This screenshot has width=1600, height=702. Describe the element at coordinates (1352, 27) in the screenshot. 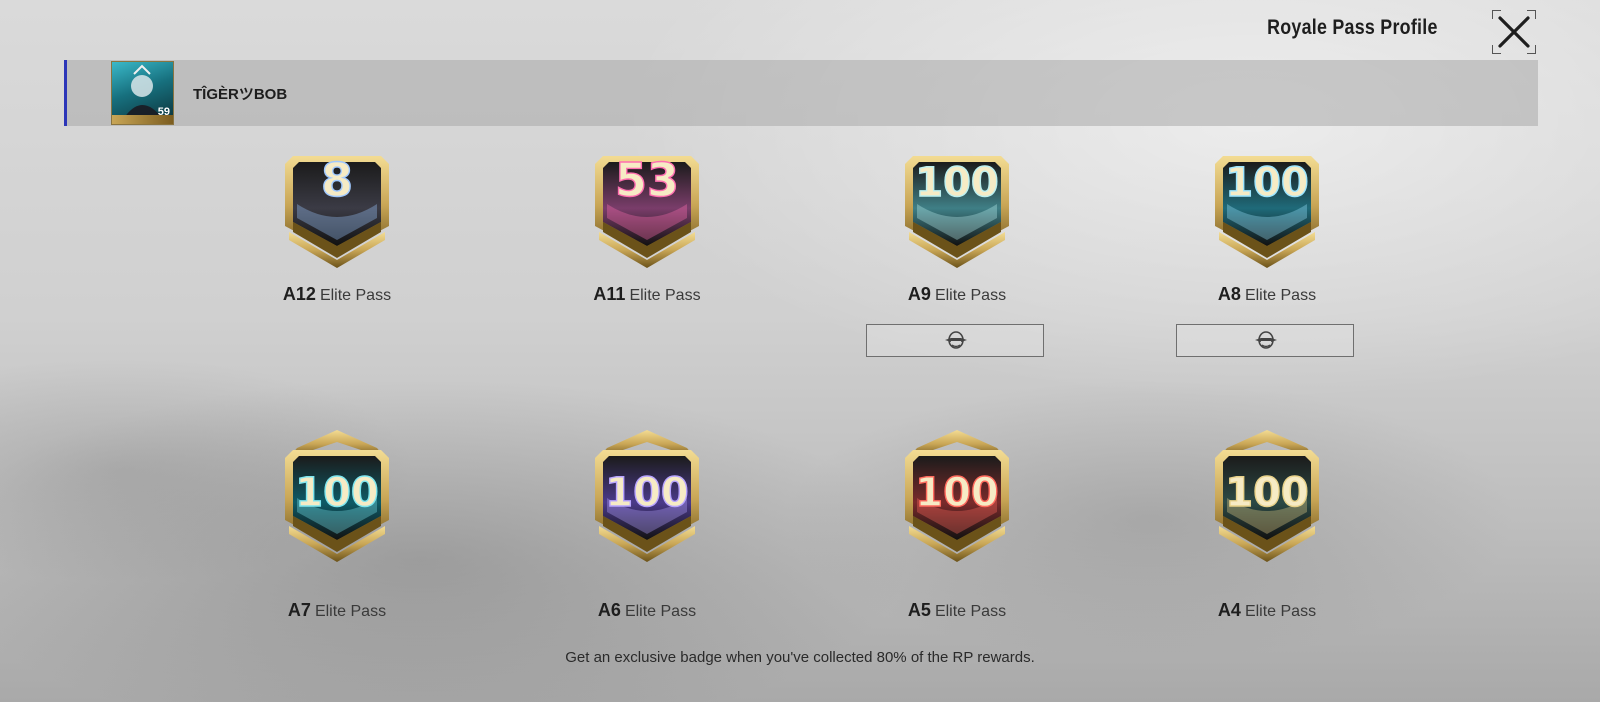

I see `page-title: Royale Pass Profile` at that location.